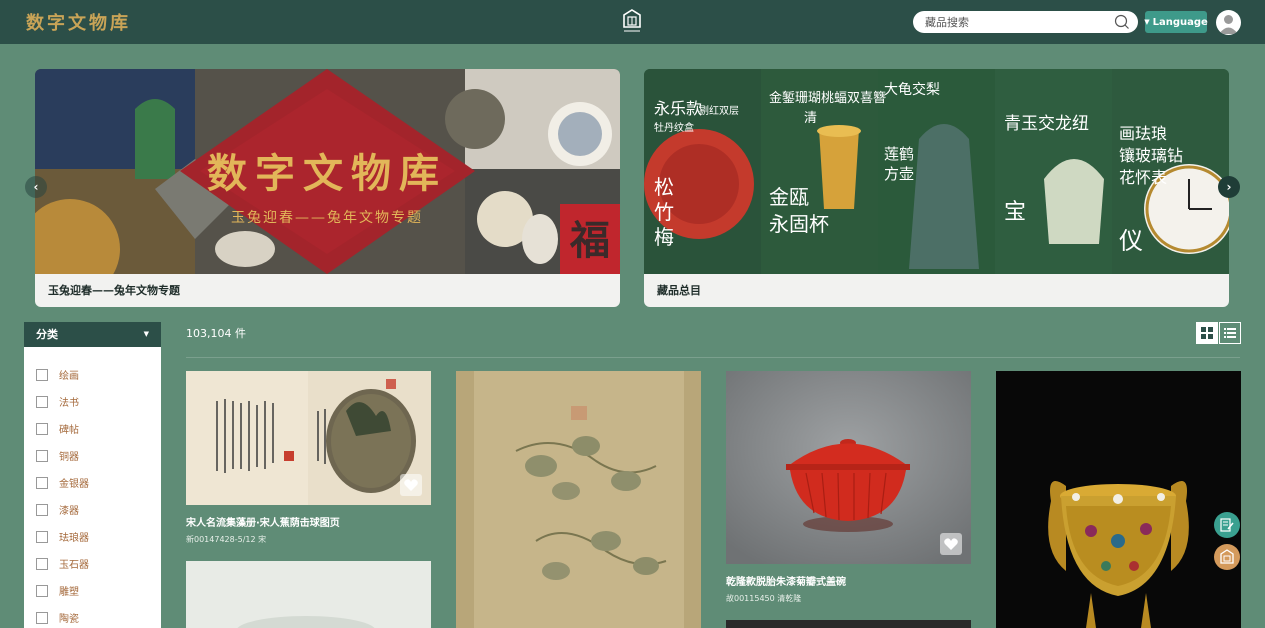  I want to click on category-label: 铜器, so click(69, 457).